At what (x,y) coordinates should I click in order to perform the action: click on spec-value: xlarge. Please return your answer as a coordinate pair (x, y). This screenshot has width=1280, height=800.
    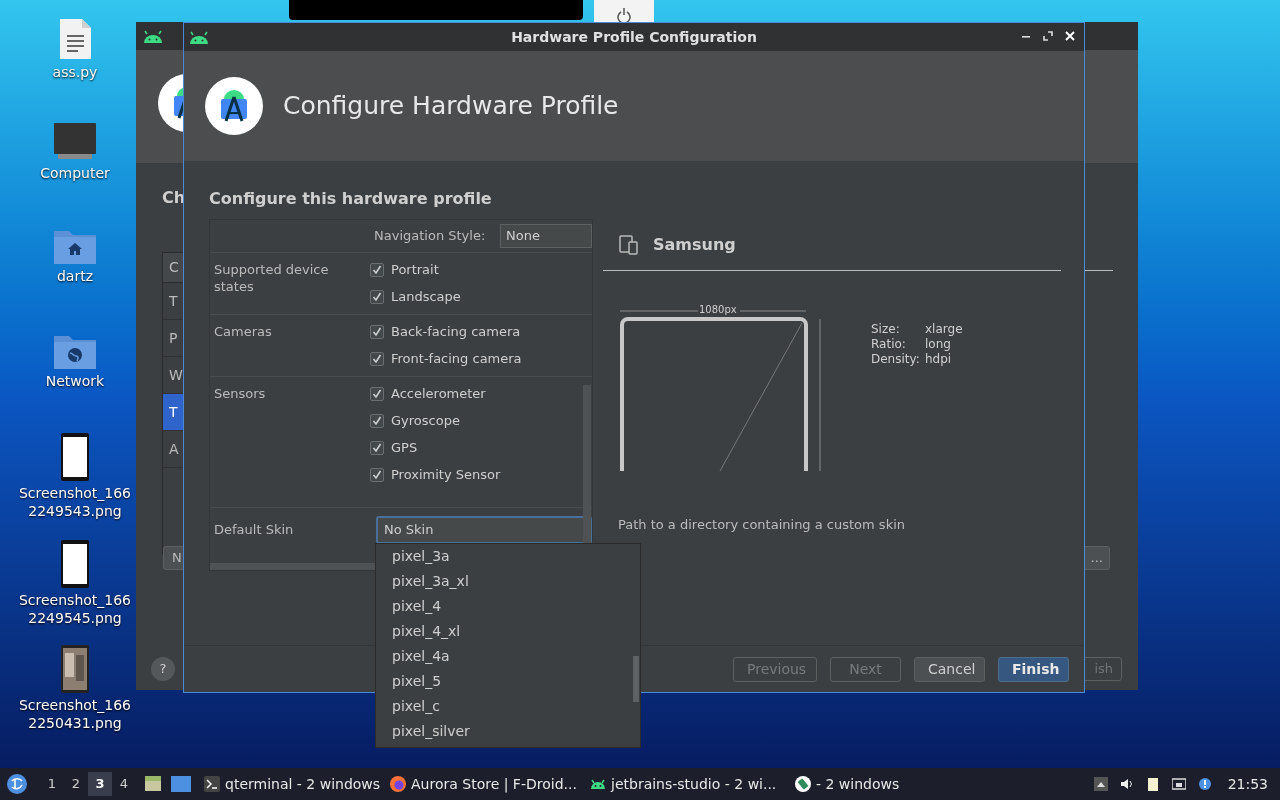
    Looking at the image, I should click on (944, 329).